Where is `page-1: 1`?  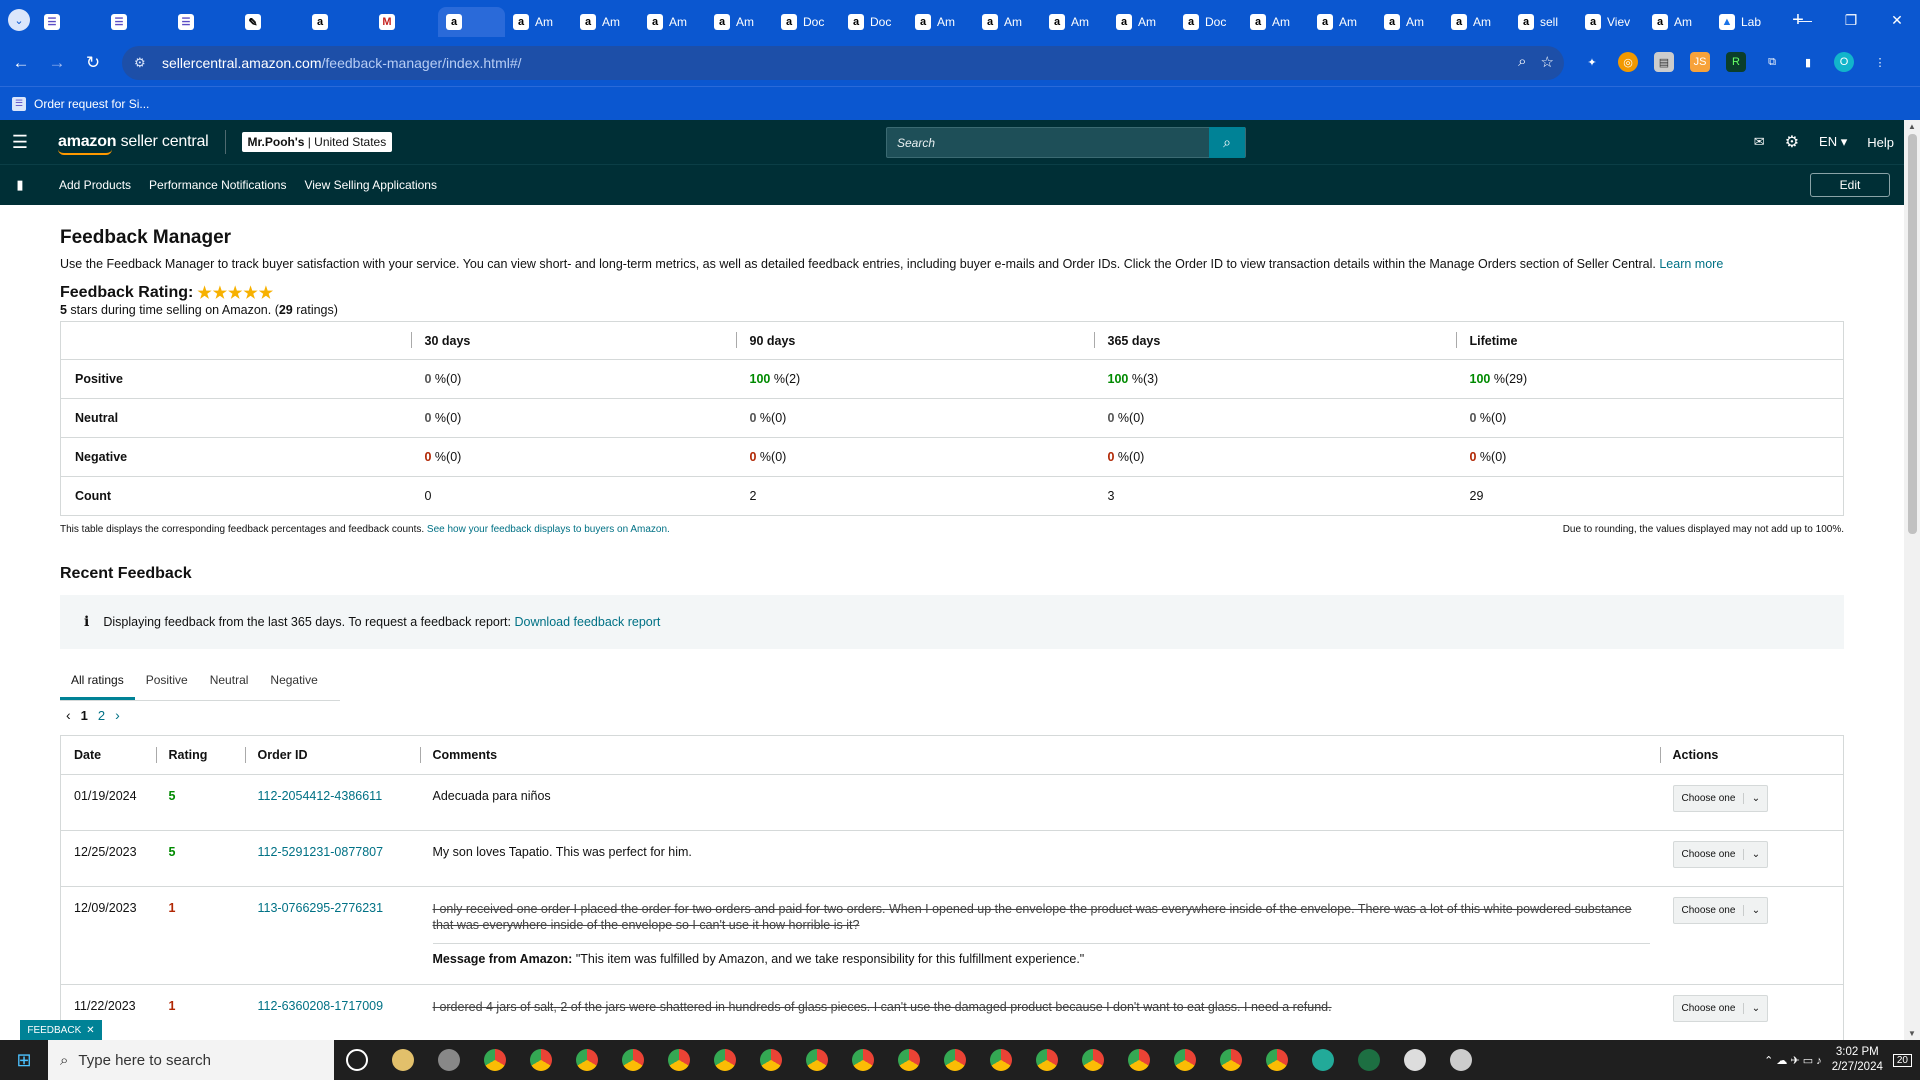
page-1: 1 is located at coordinates (84, 715).